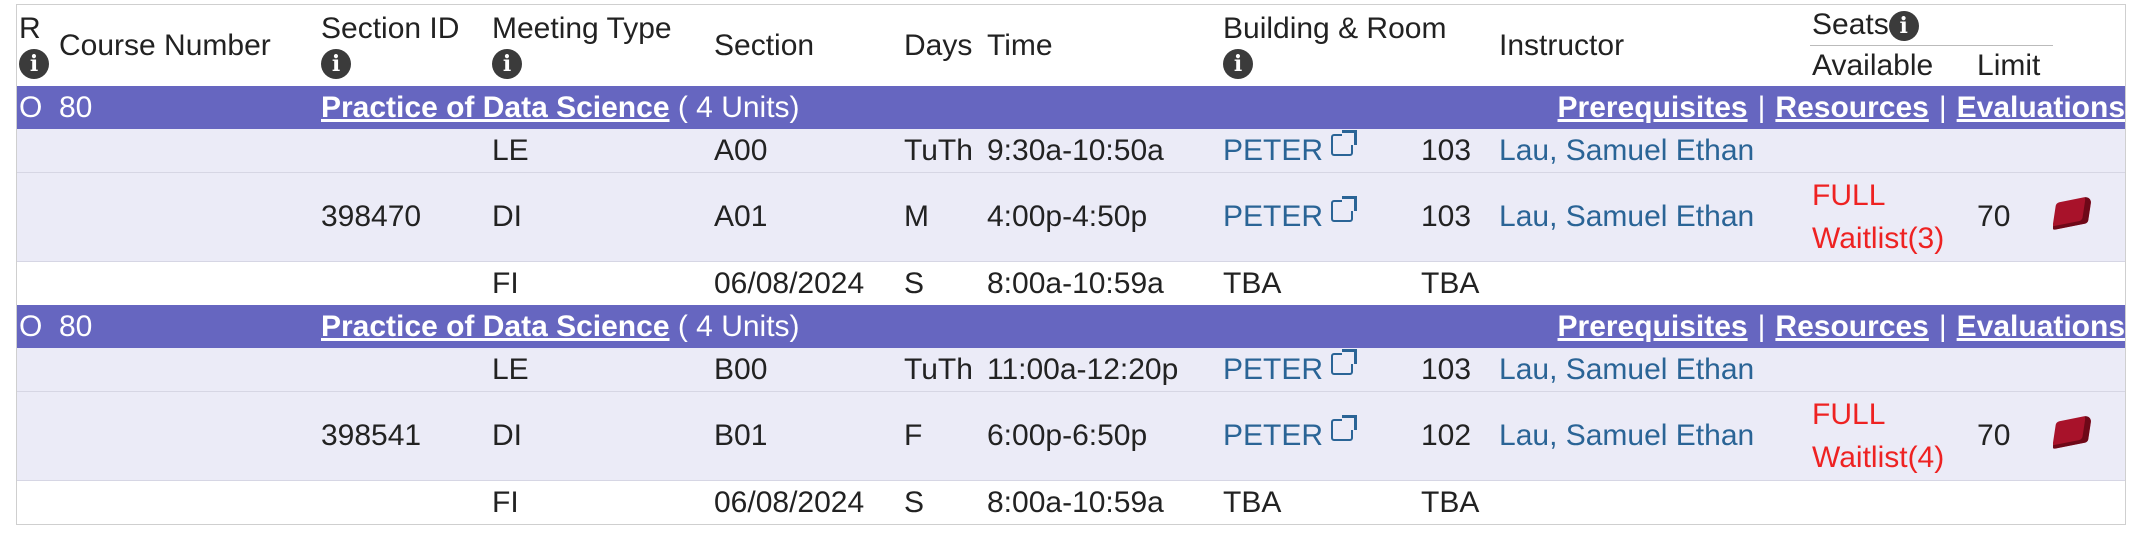 This screenshot has width=2138, height=542. Describe the element at coordinates (404, 217) in the screenshot. I see `section-id: 398470` at that location.